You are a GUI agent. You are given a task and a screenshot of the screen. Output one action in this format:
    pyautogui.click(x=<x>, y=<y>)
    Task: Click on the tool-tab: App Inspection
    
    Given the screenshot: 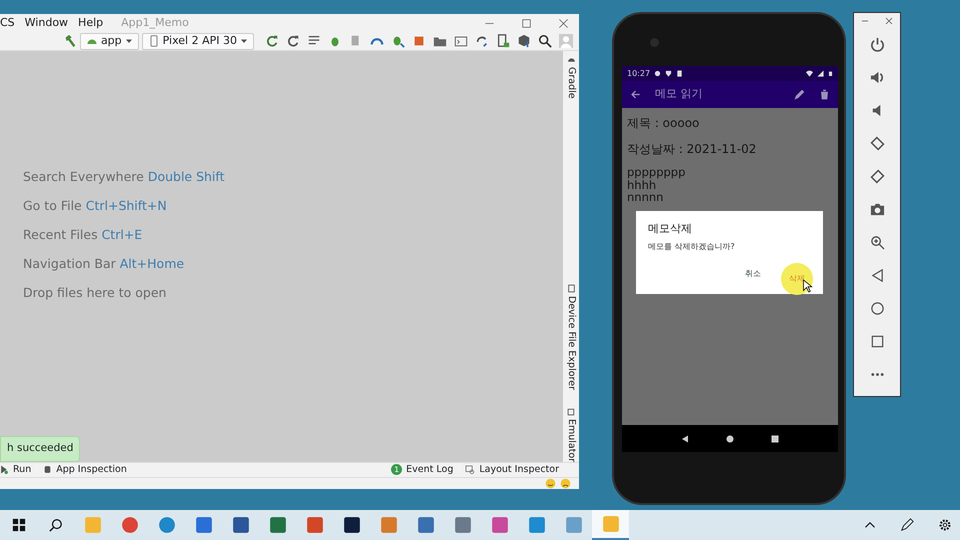 What is the action you would take?
    pyautogui.click(x=85, y=469)
    